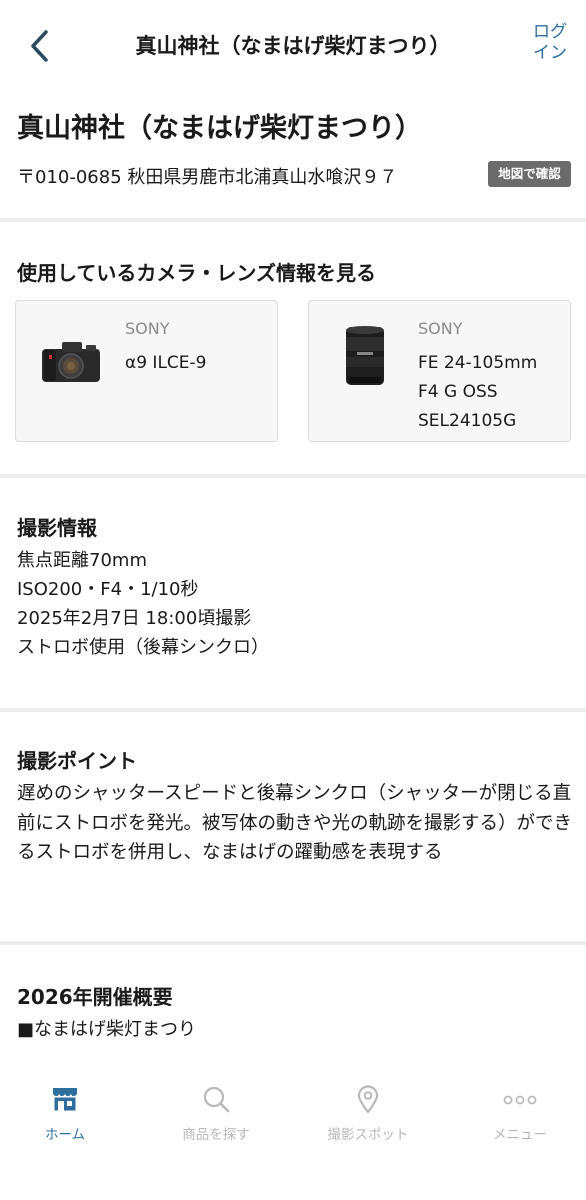 The width and height of the screenshot is (586, 1200). I want to click on header-title: 真山神社（なまはげ柴灯まつり）, so click(293, 46).